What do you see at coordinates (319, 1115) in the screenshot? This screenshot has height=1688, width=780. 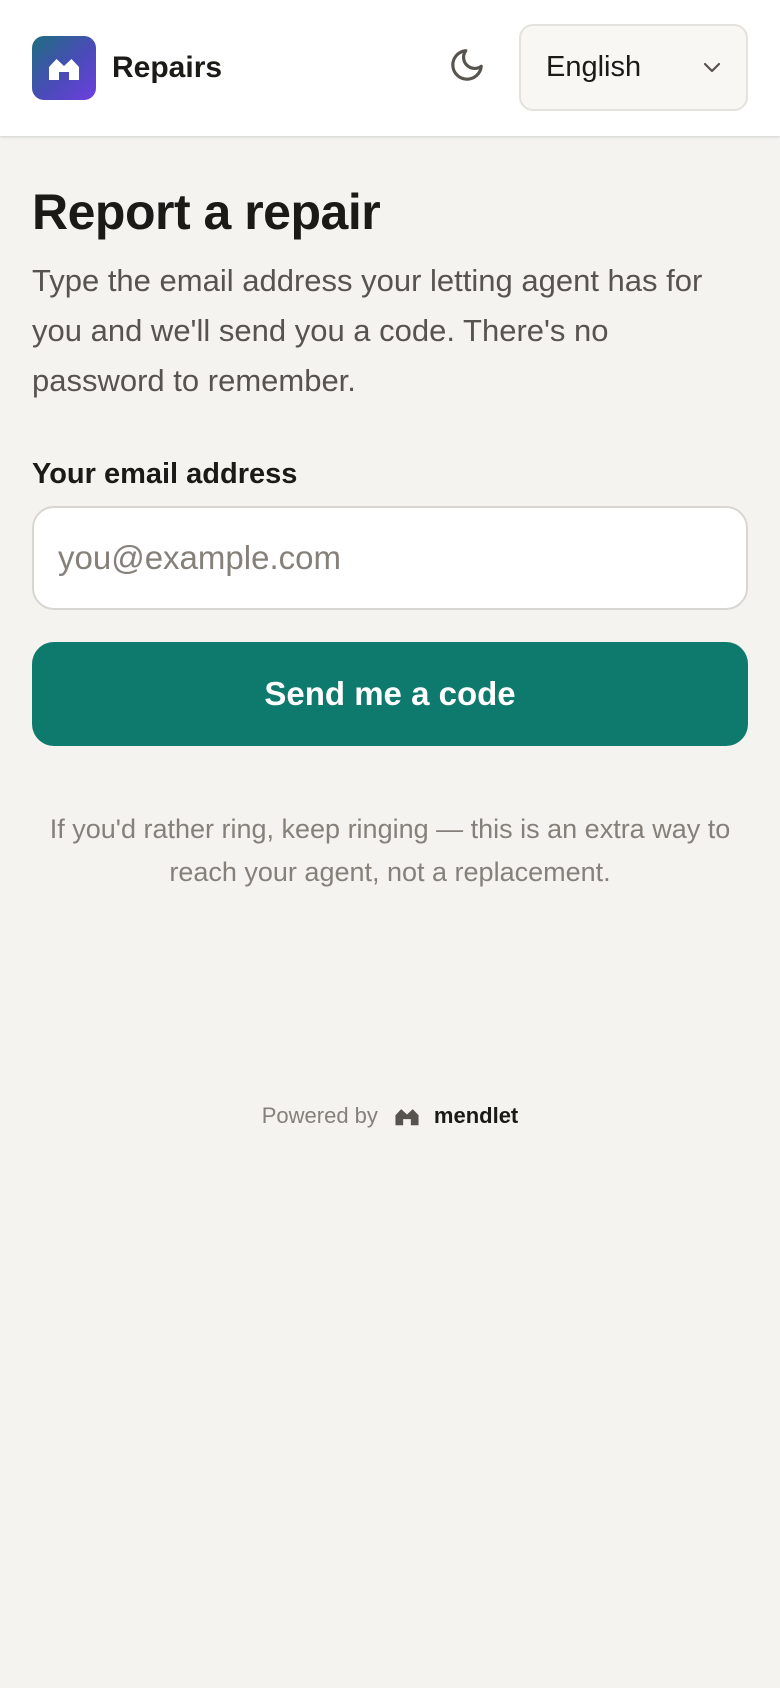 I see `powered-by-label: Powered by` at bounding box center [319, 1115].